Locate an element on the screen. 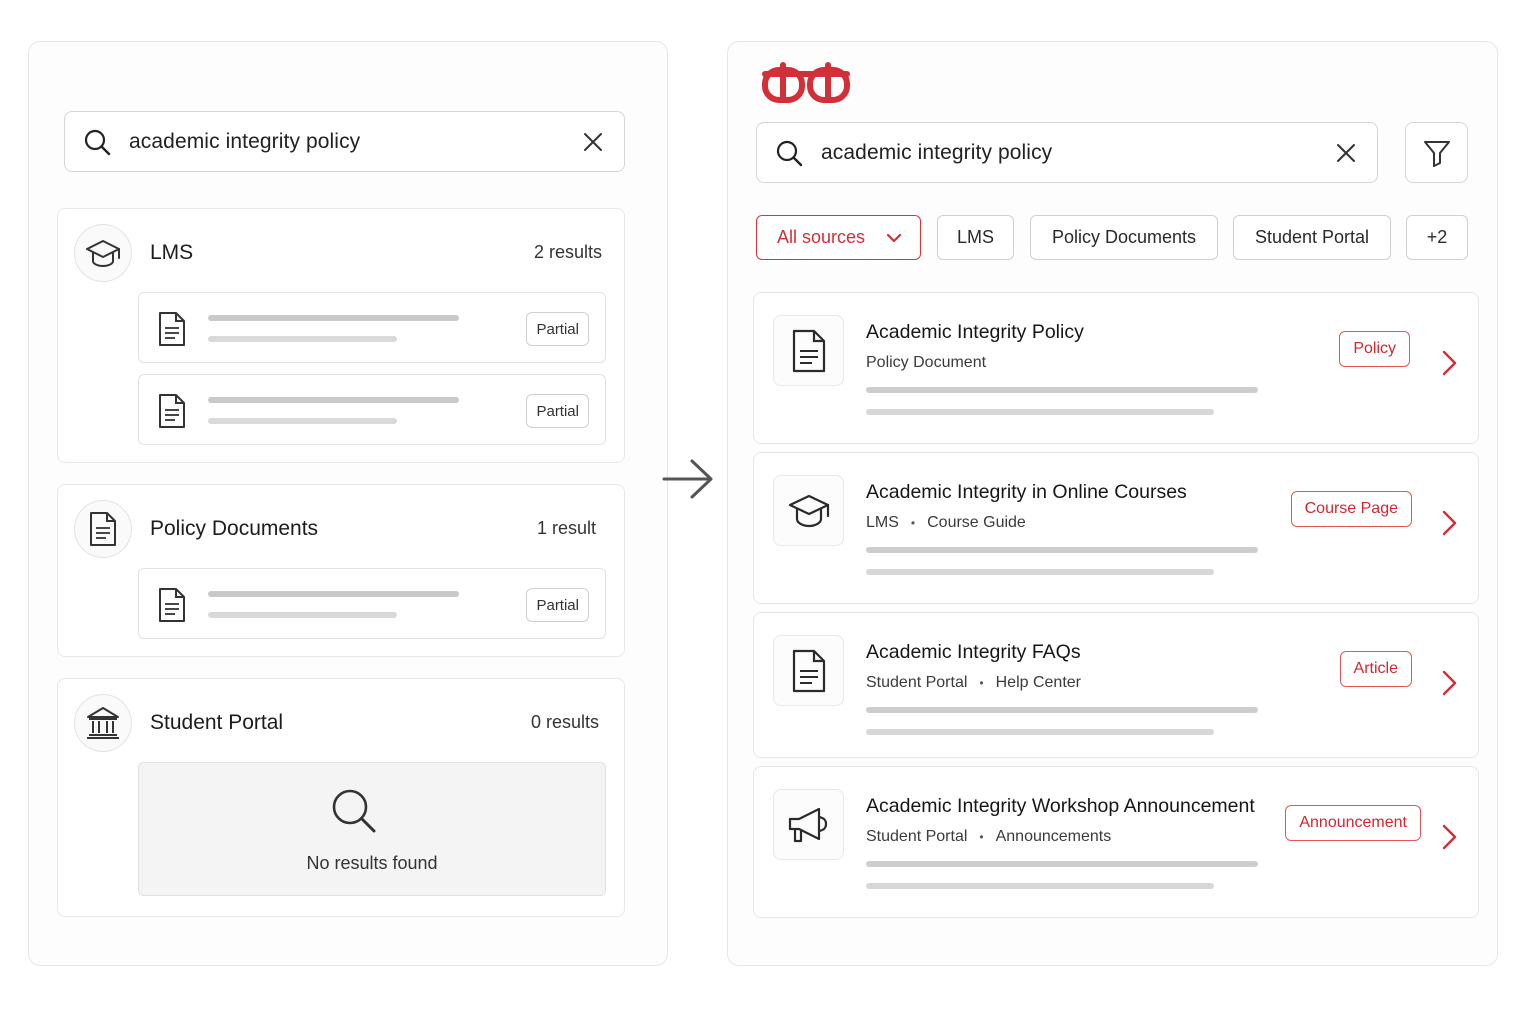 The height and width of the screenshot is (1024, 1536). group-title: LMS is located at coordinates (172, 252).